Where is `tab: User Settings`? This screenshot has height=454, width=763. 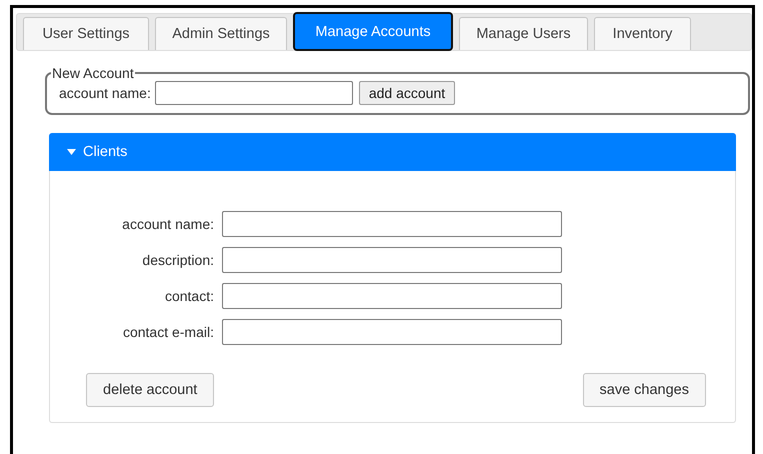
tab: User Settings is located at coordinates (86, 33).